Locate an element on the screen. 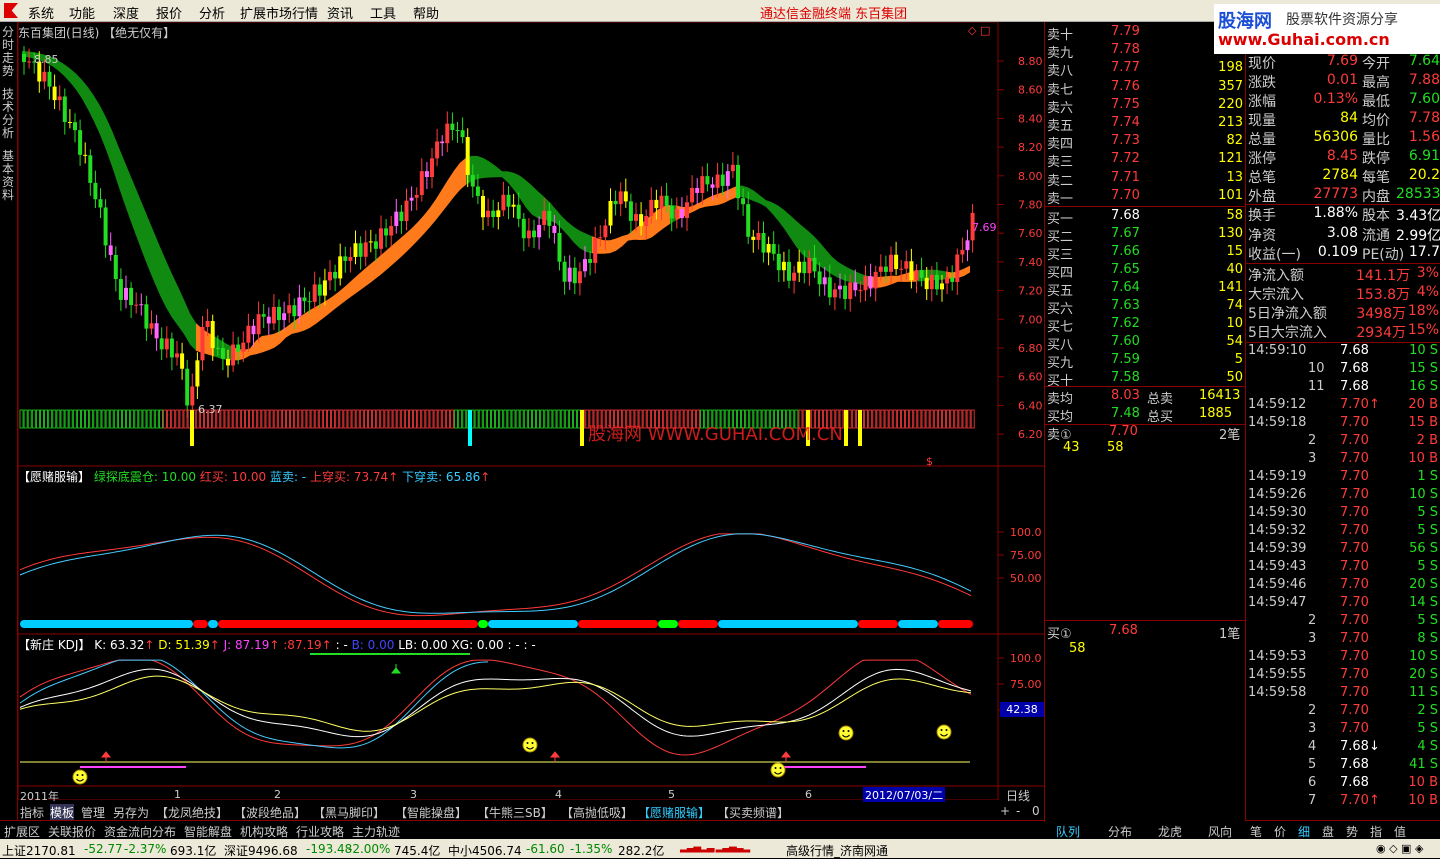  menu-news: 资讯 is located at coordinates (340, 12).